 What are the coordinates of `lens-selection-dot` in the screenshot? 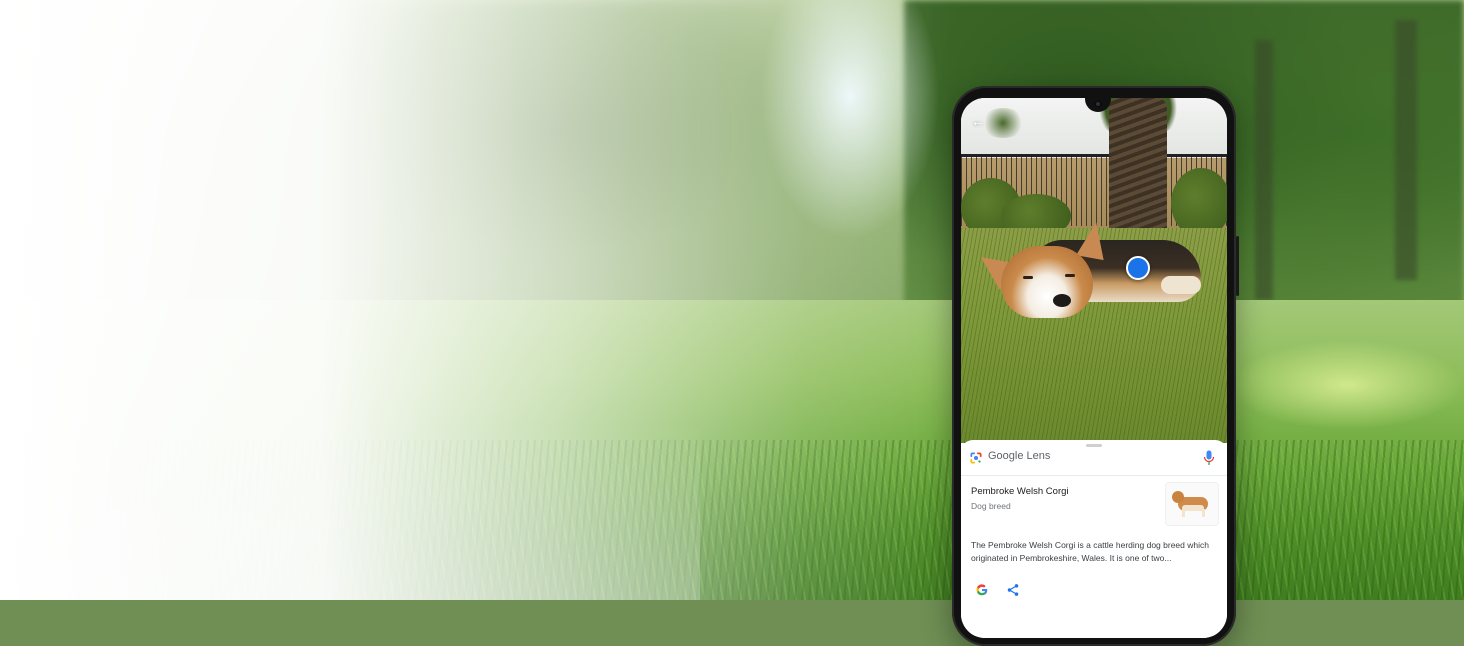 It's located at (1138, 268).